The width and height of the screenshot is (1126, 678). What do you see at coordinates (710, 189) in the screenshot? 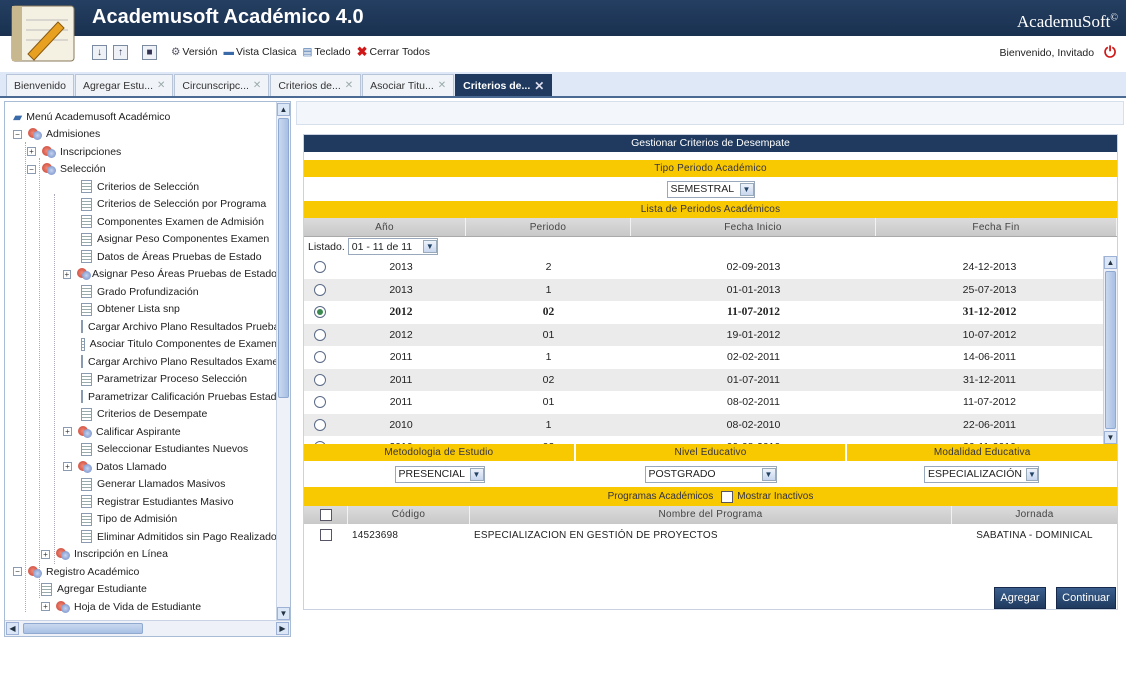
I see `tipo-periodo-select: SEMESTRAL ▼` at bounding box center [710, 189].